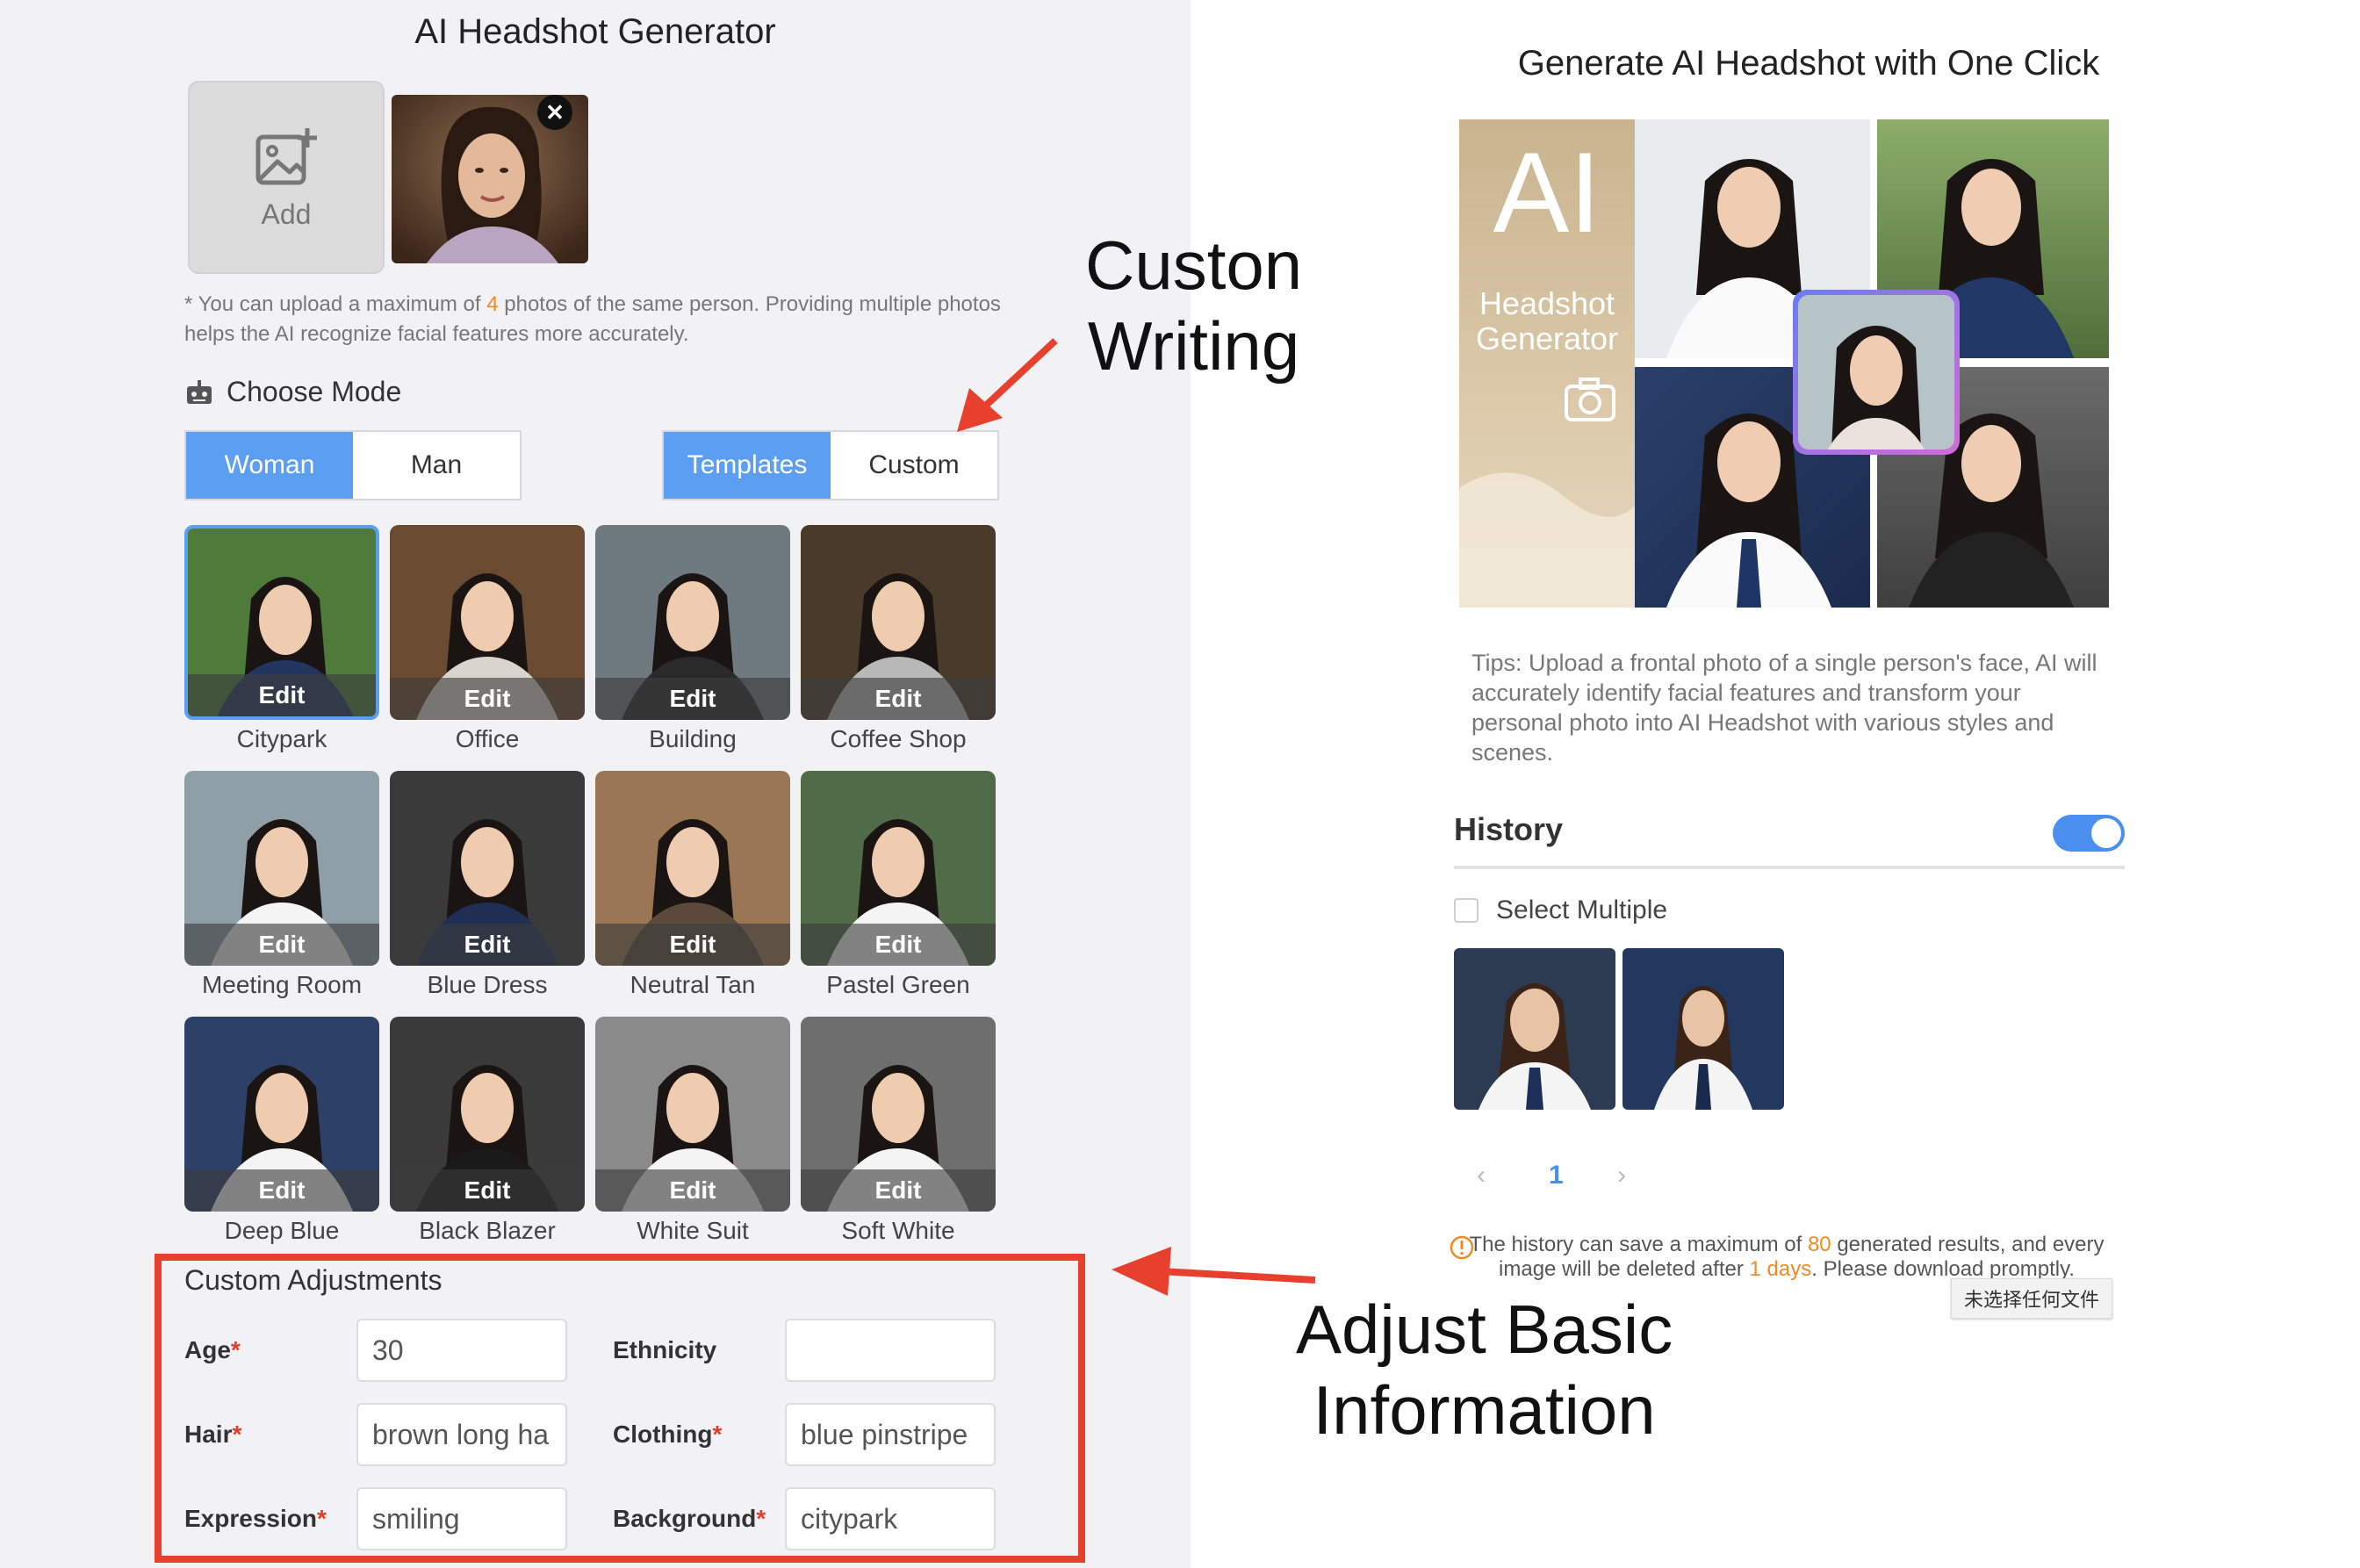 This screenshot has width=2360, height=1568. Describe the element at coordinates (1007, 385) in the screenshot. I see `arrow-to-custom` at that location.